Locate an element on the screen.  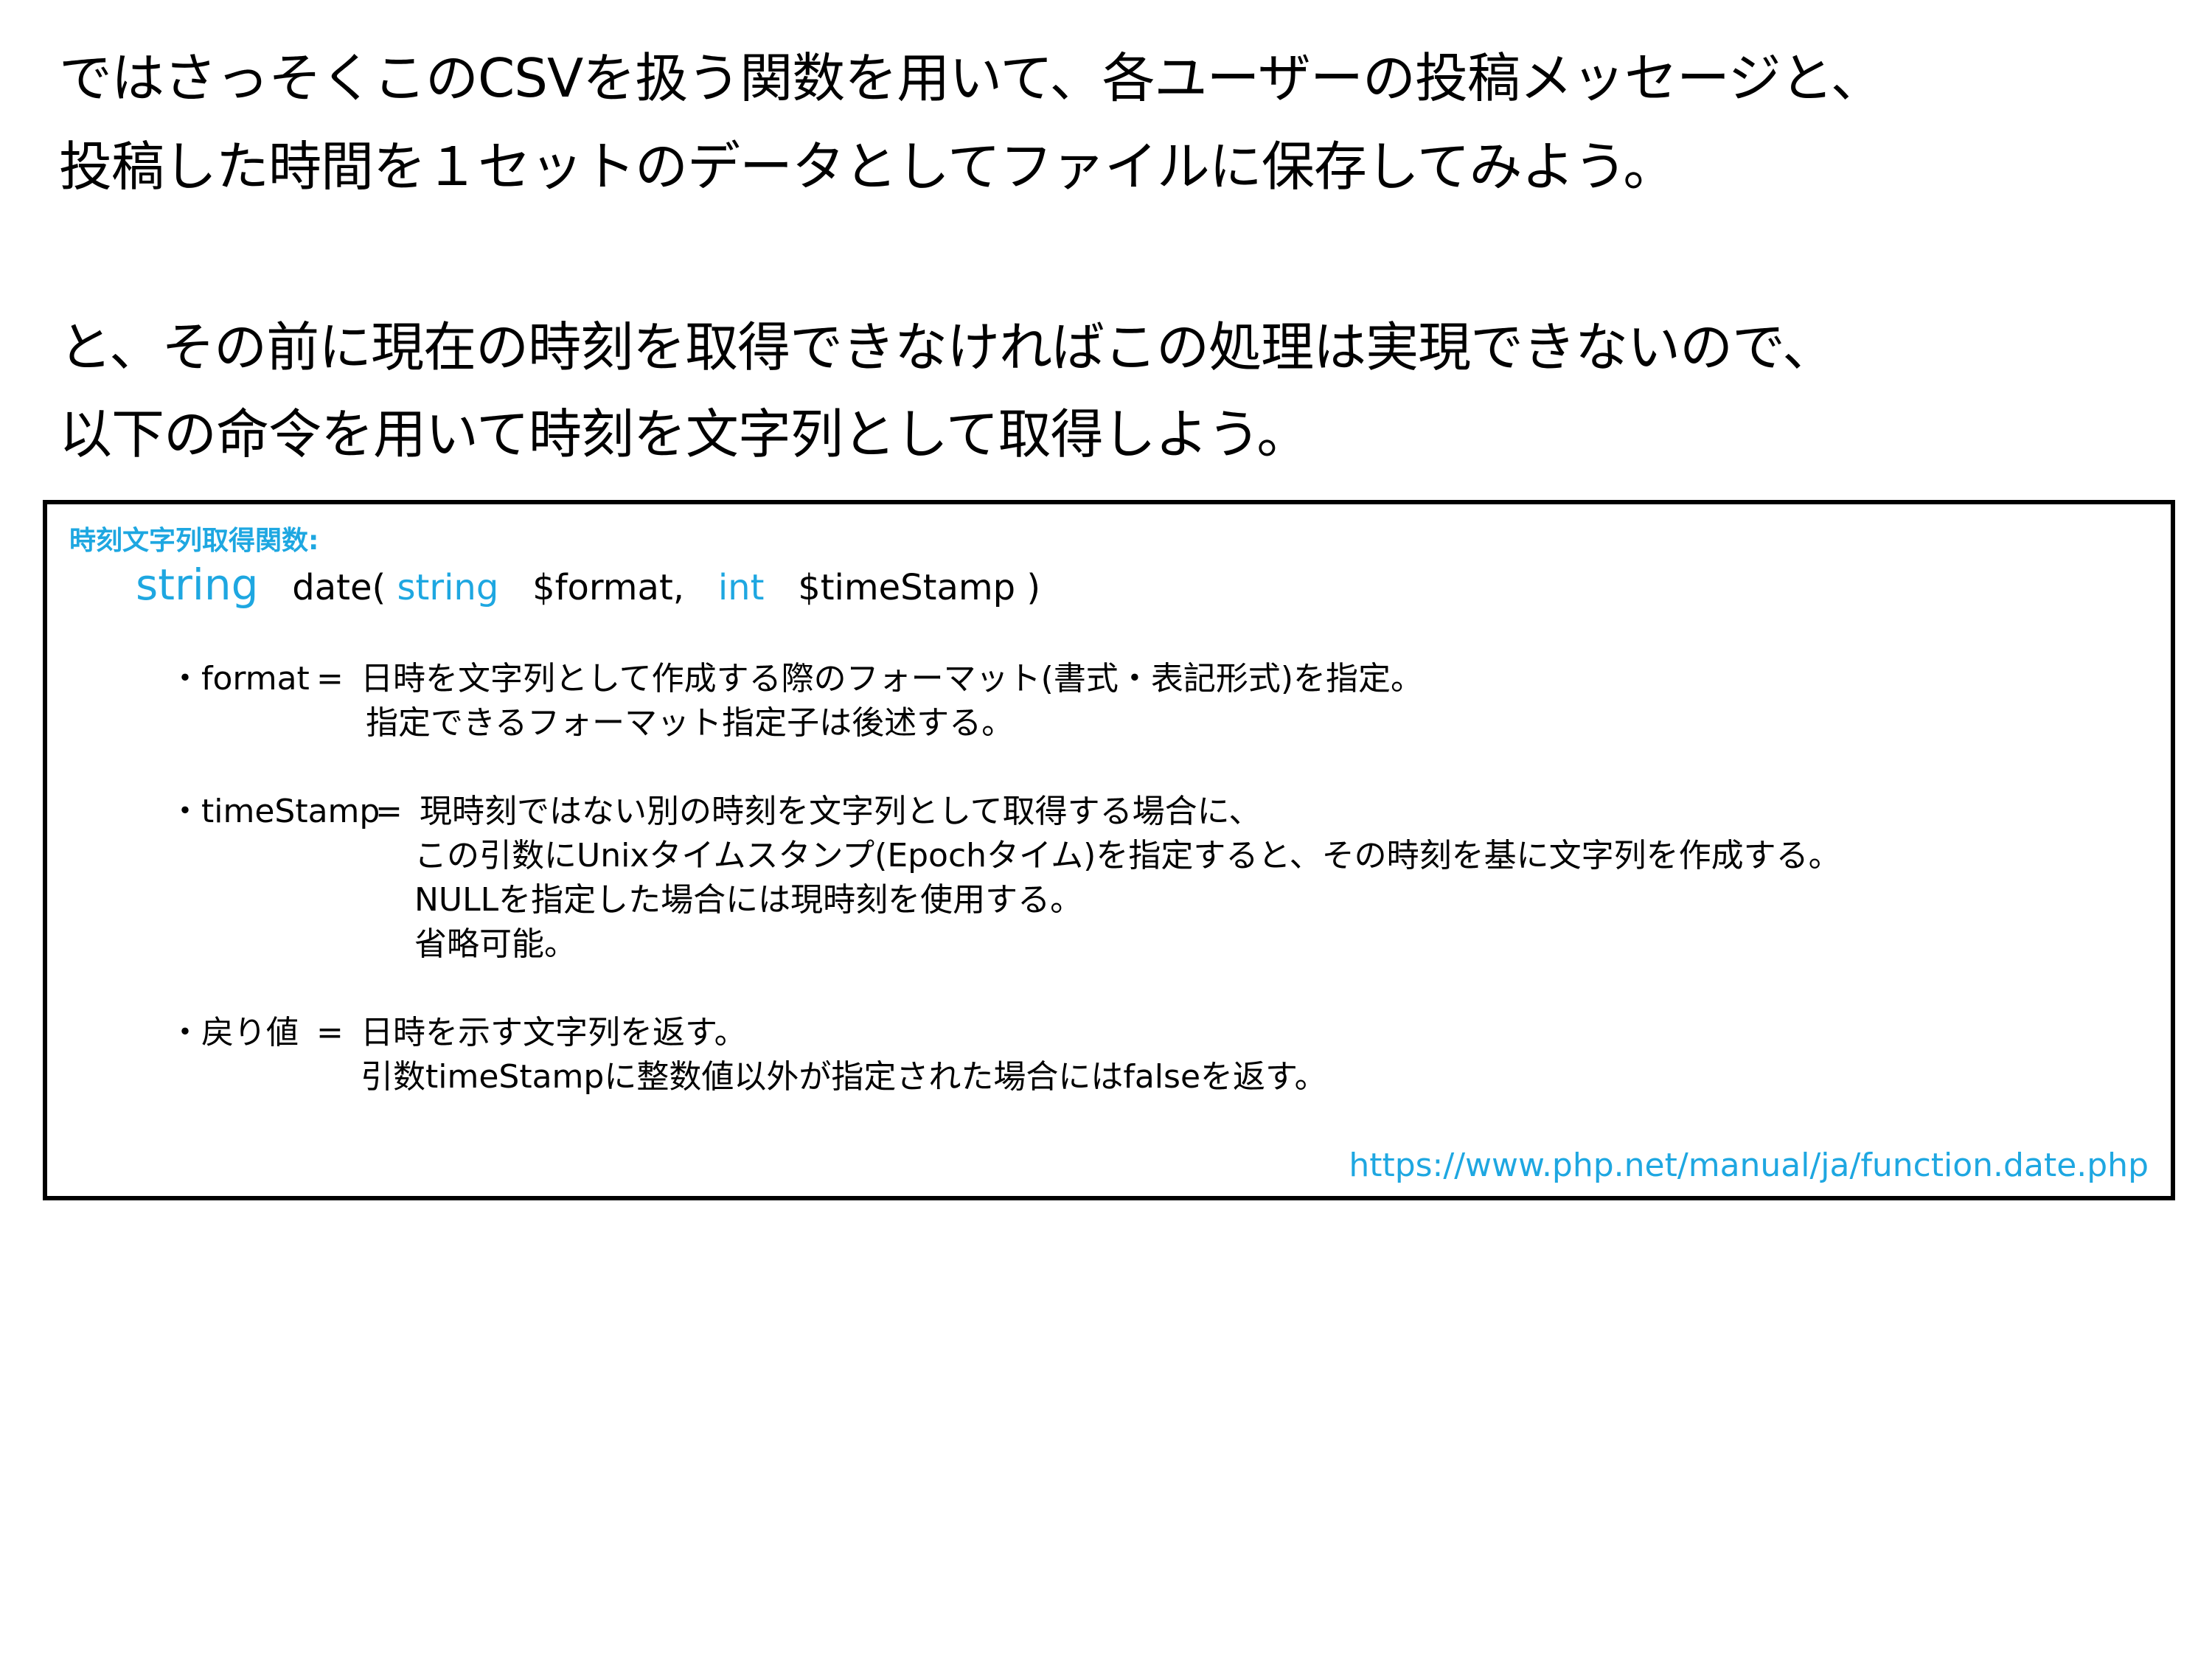
param-format-desc-1: 日時を文字列として作成する際のフォーマット(書式・表記形式)を指定。 is located at coordinates (892, 679).